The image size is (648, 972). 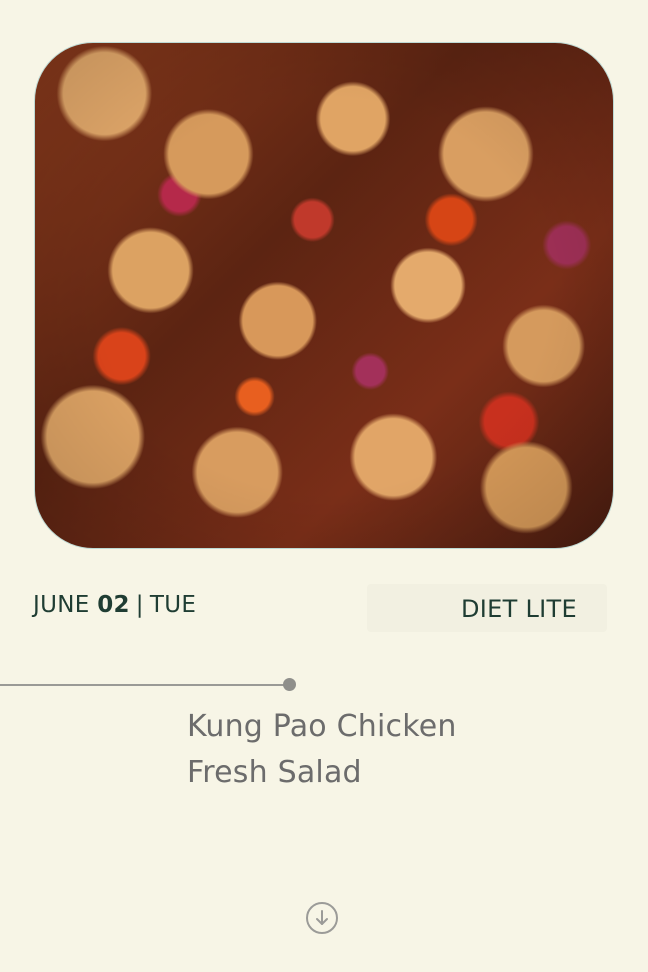 I want to click on arrow-down-icon, so click(x=322, y=917).